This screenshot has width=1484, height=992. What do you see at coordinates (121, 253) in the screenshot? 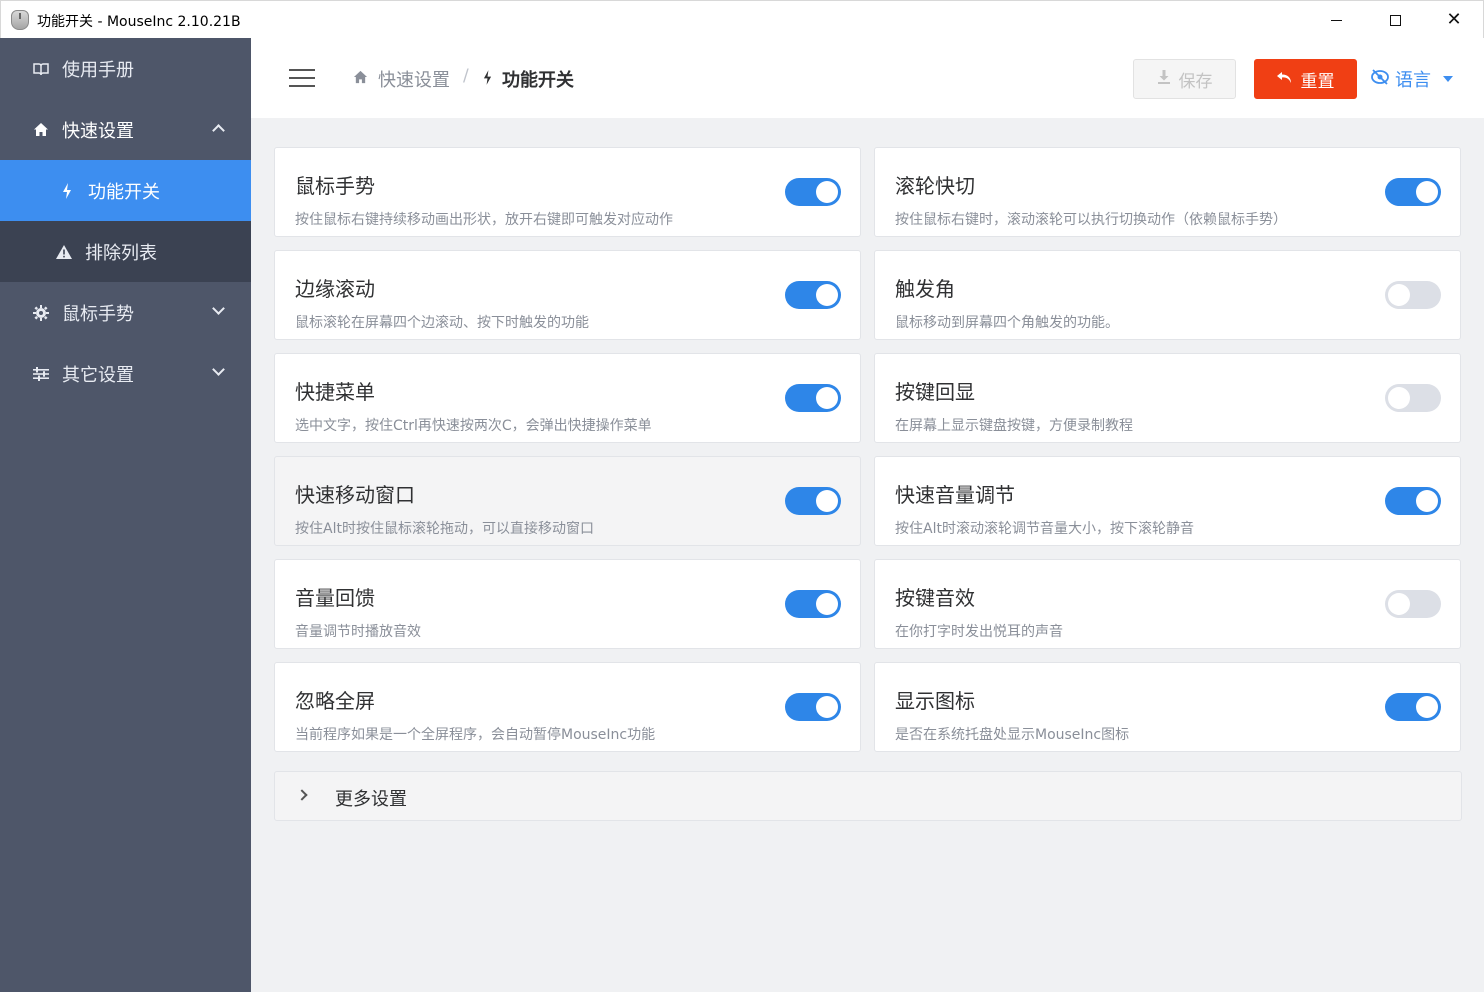
I see `sidebar-item-label: 排除列表` at bounding box center [121, 253].